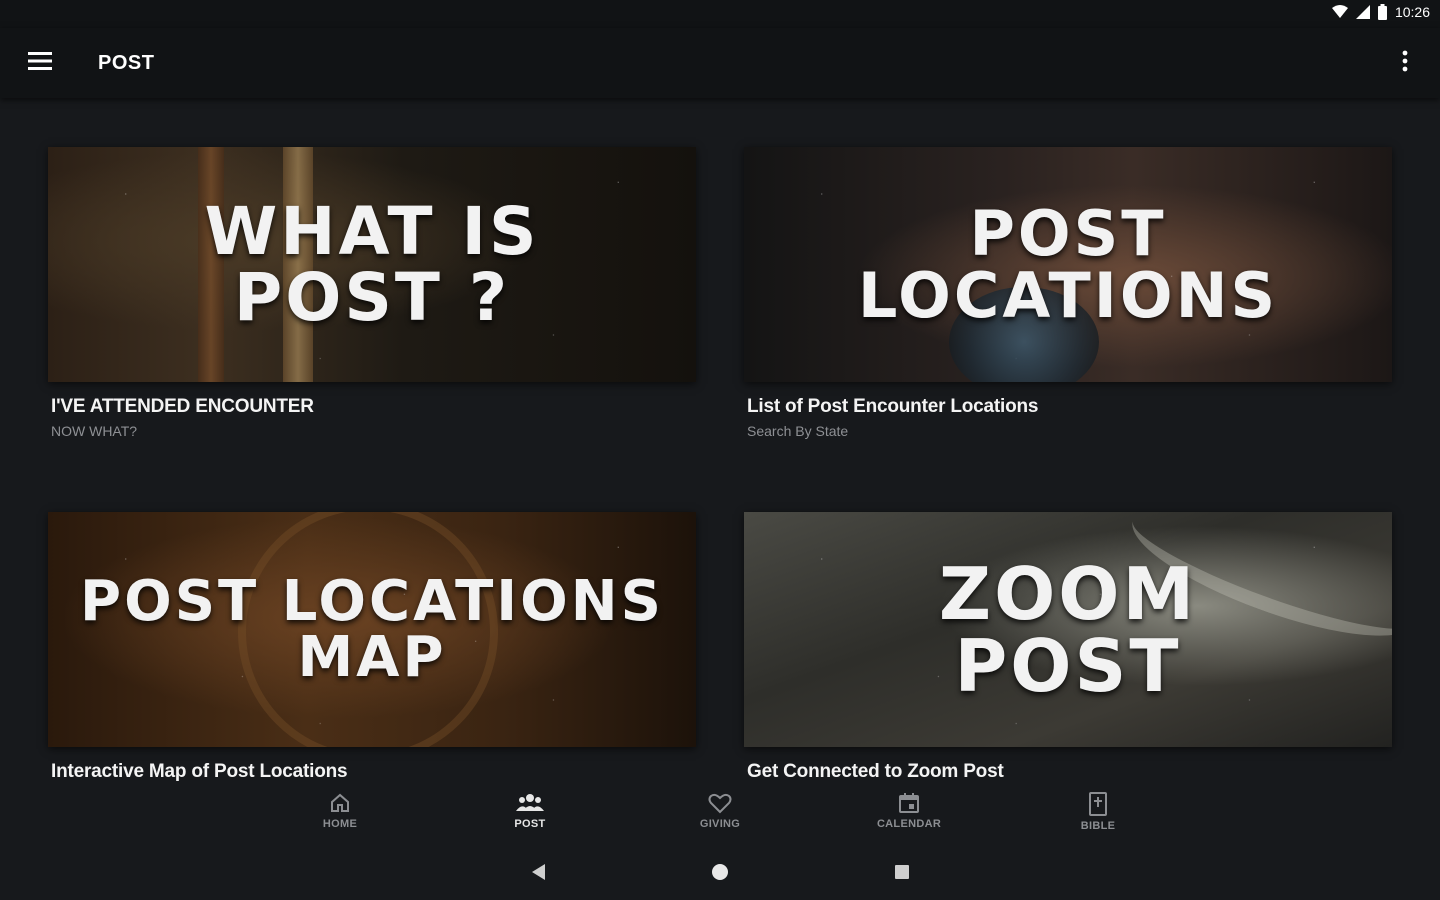 This screenshot has height=900, width=1440. I want to click on card-title: Interactive Map of Post Locations, so click(199, 771).